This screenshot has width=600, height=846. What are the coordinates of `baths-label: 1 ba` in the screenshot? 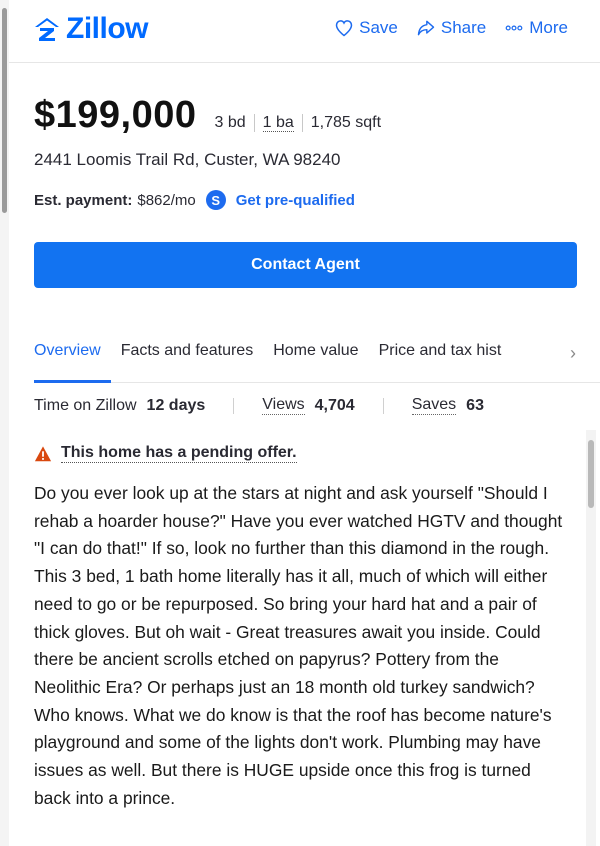 It's located at (278, 123).